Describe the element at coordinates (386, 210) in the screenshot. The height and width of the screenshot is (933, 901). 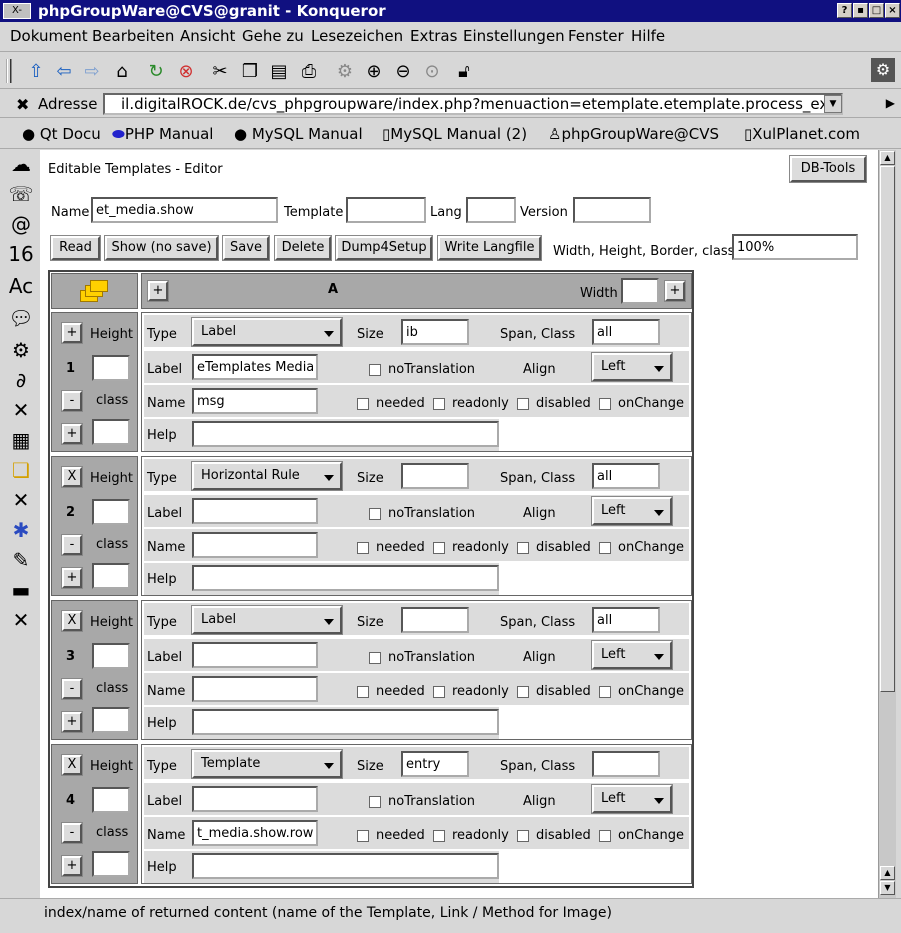
I see `template-input` at that location.